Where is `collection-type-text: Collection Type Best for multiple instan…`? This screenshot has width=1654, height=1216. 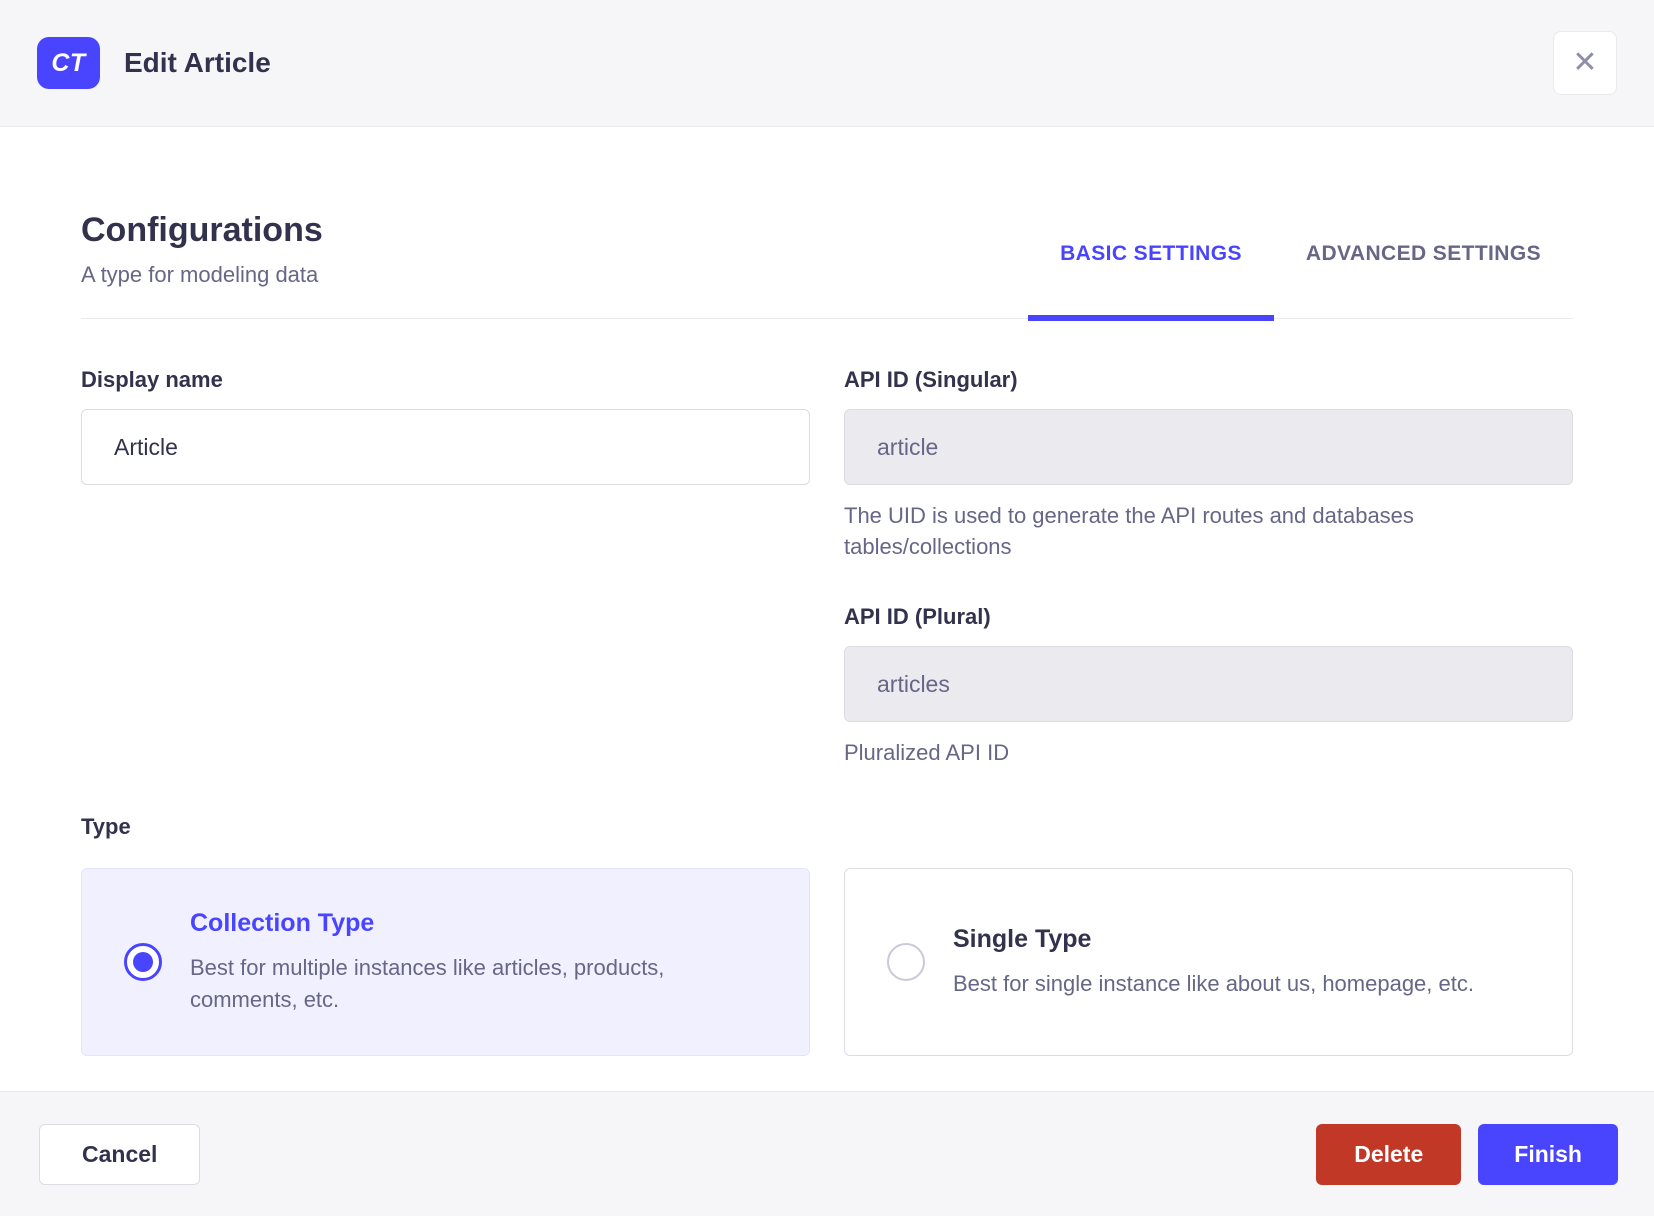
collection-type-text: Collection Type Best for multiple instan… is located at coordinates (499, 962).